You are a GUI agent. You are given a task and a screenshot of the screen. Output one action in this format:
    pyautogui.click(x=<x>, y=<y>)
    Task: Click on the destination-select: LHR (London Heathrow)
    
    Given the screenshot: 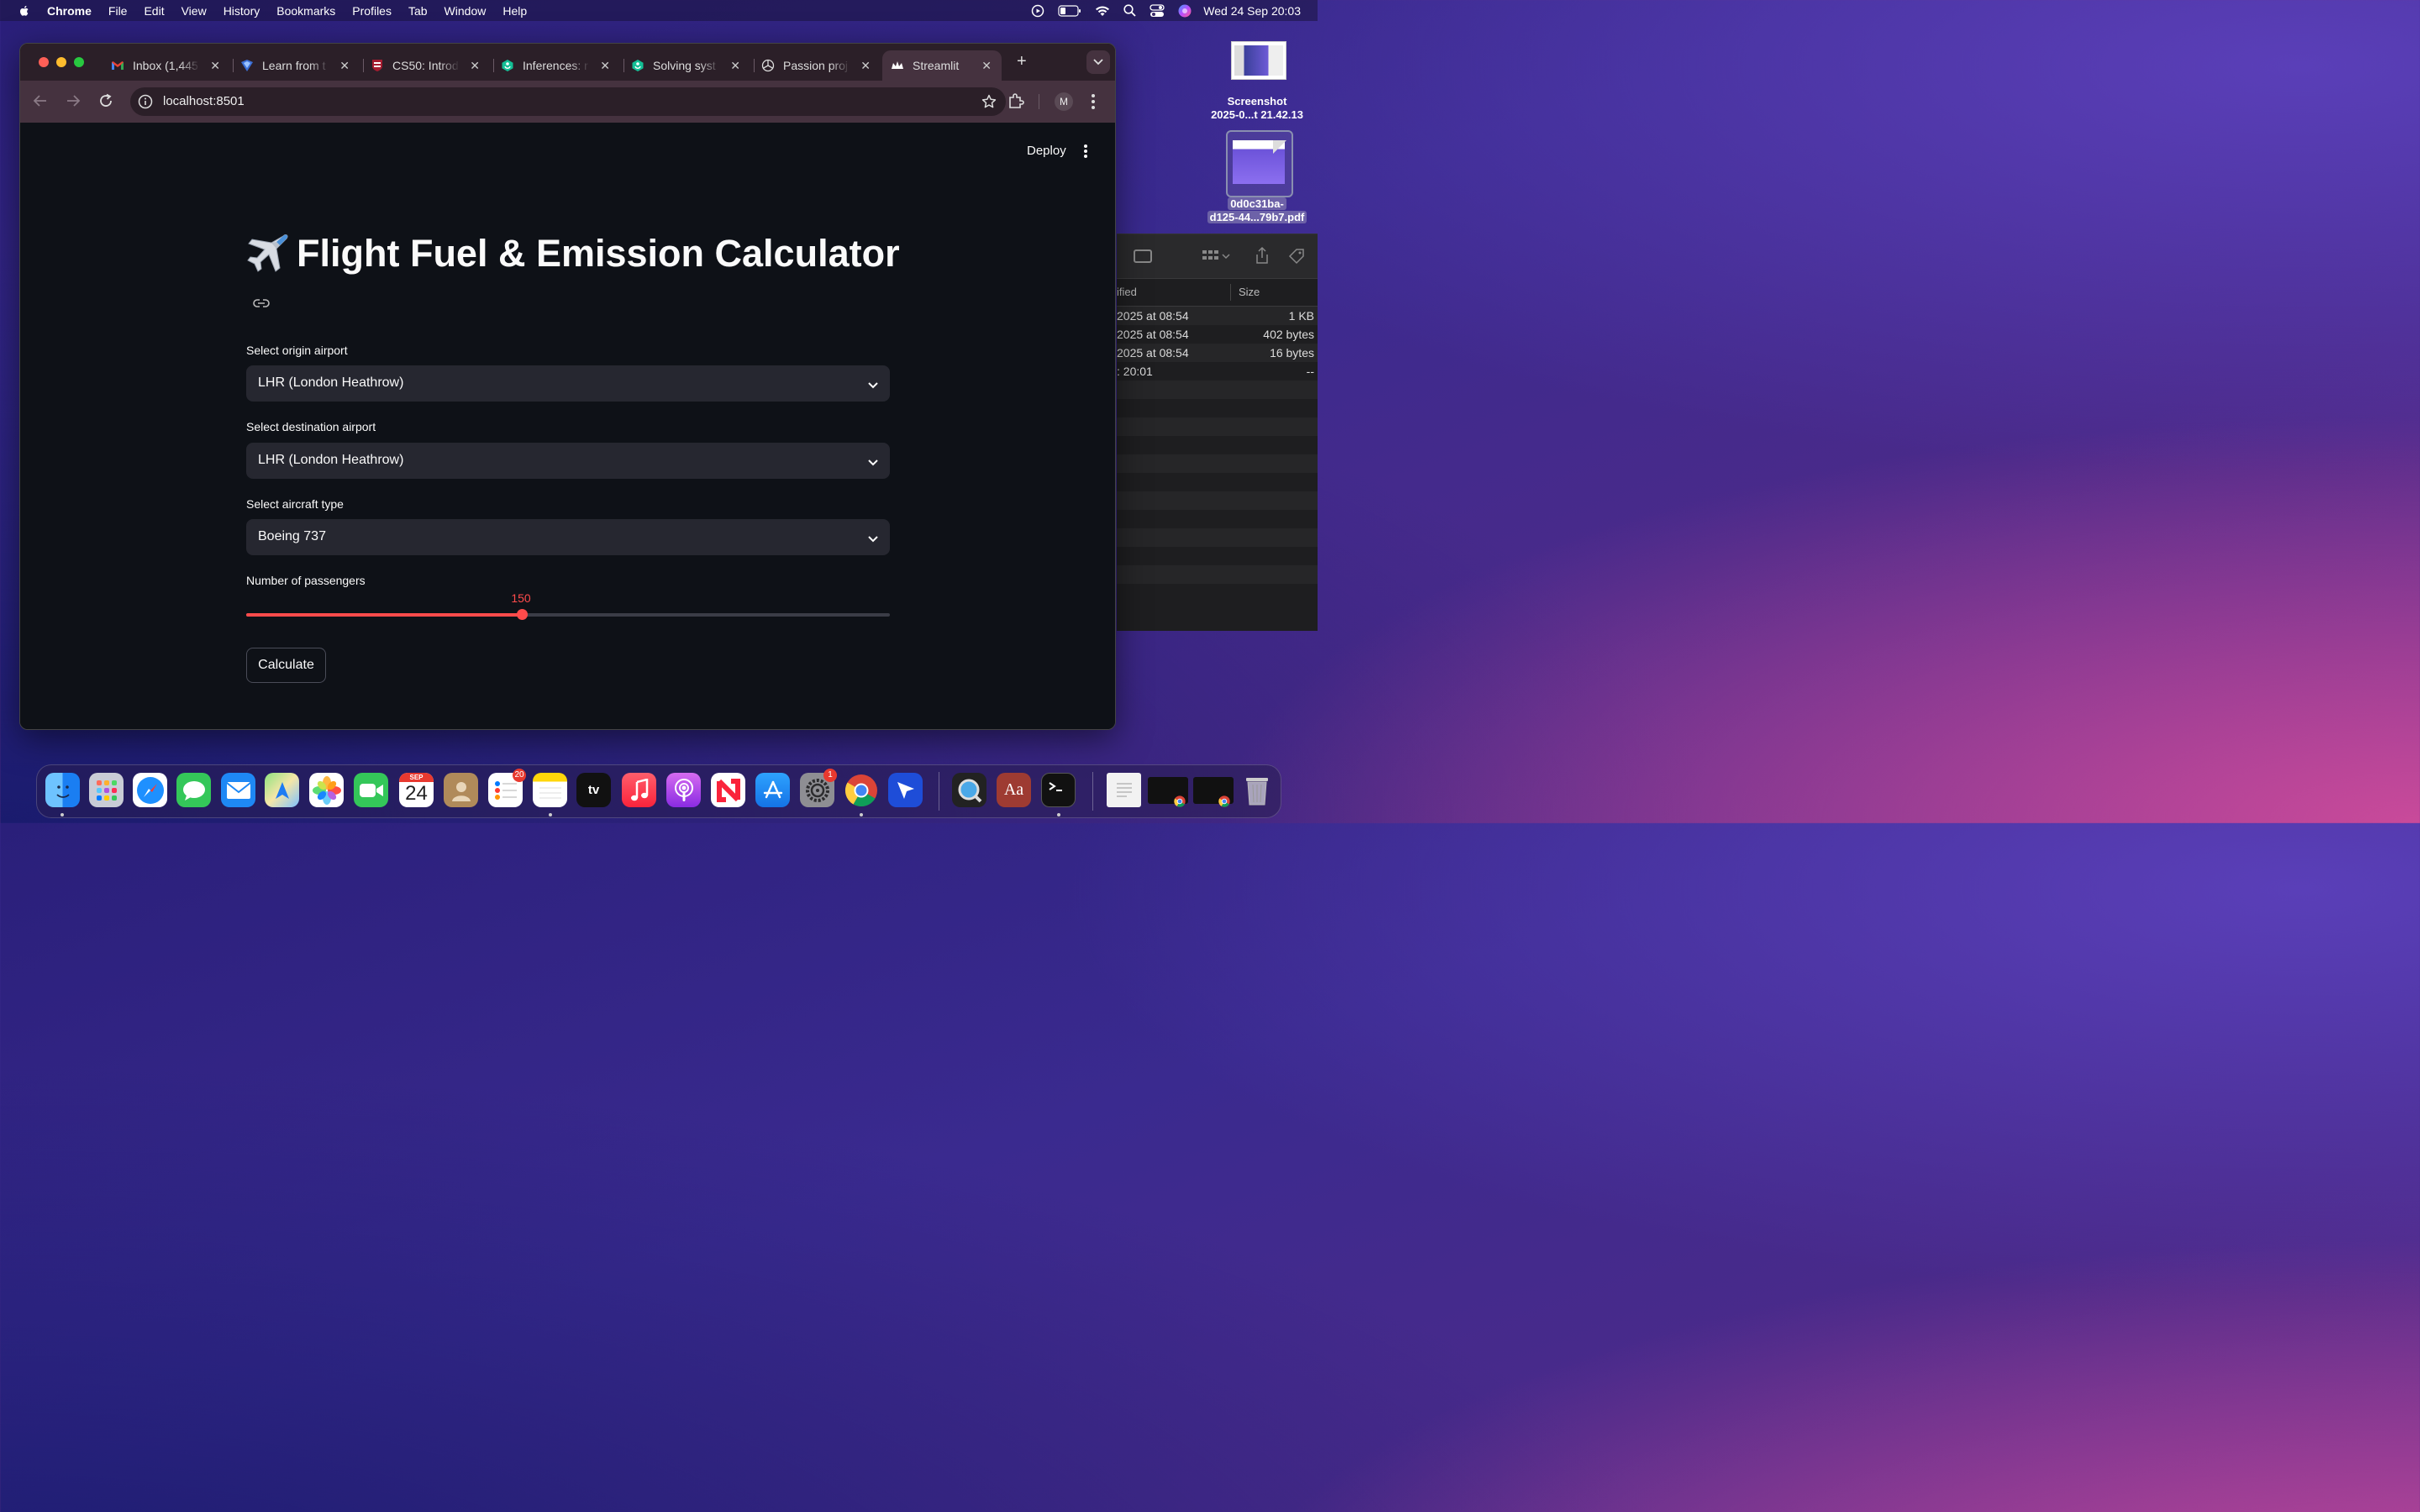 What is the action you would take?
    pyautogui.click(x=568, y=461)
    